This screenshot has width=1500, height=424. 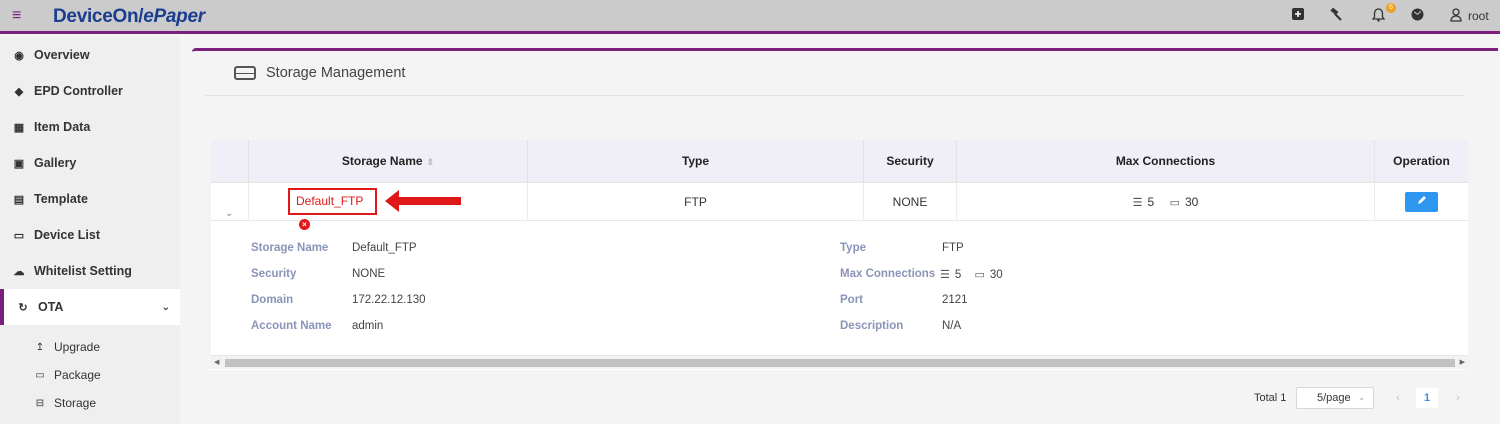 I want to click on sidebar-item-epd-controller: ◆ EPD Controller, so click(x=90, y=91).